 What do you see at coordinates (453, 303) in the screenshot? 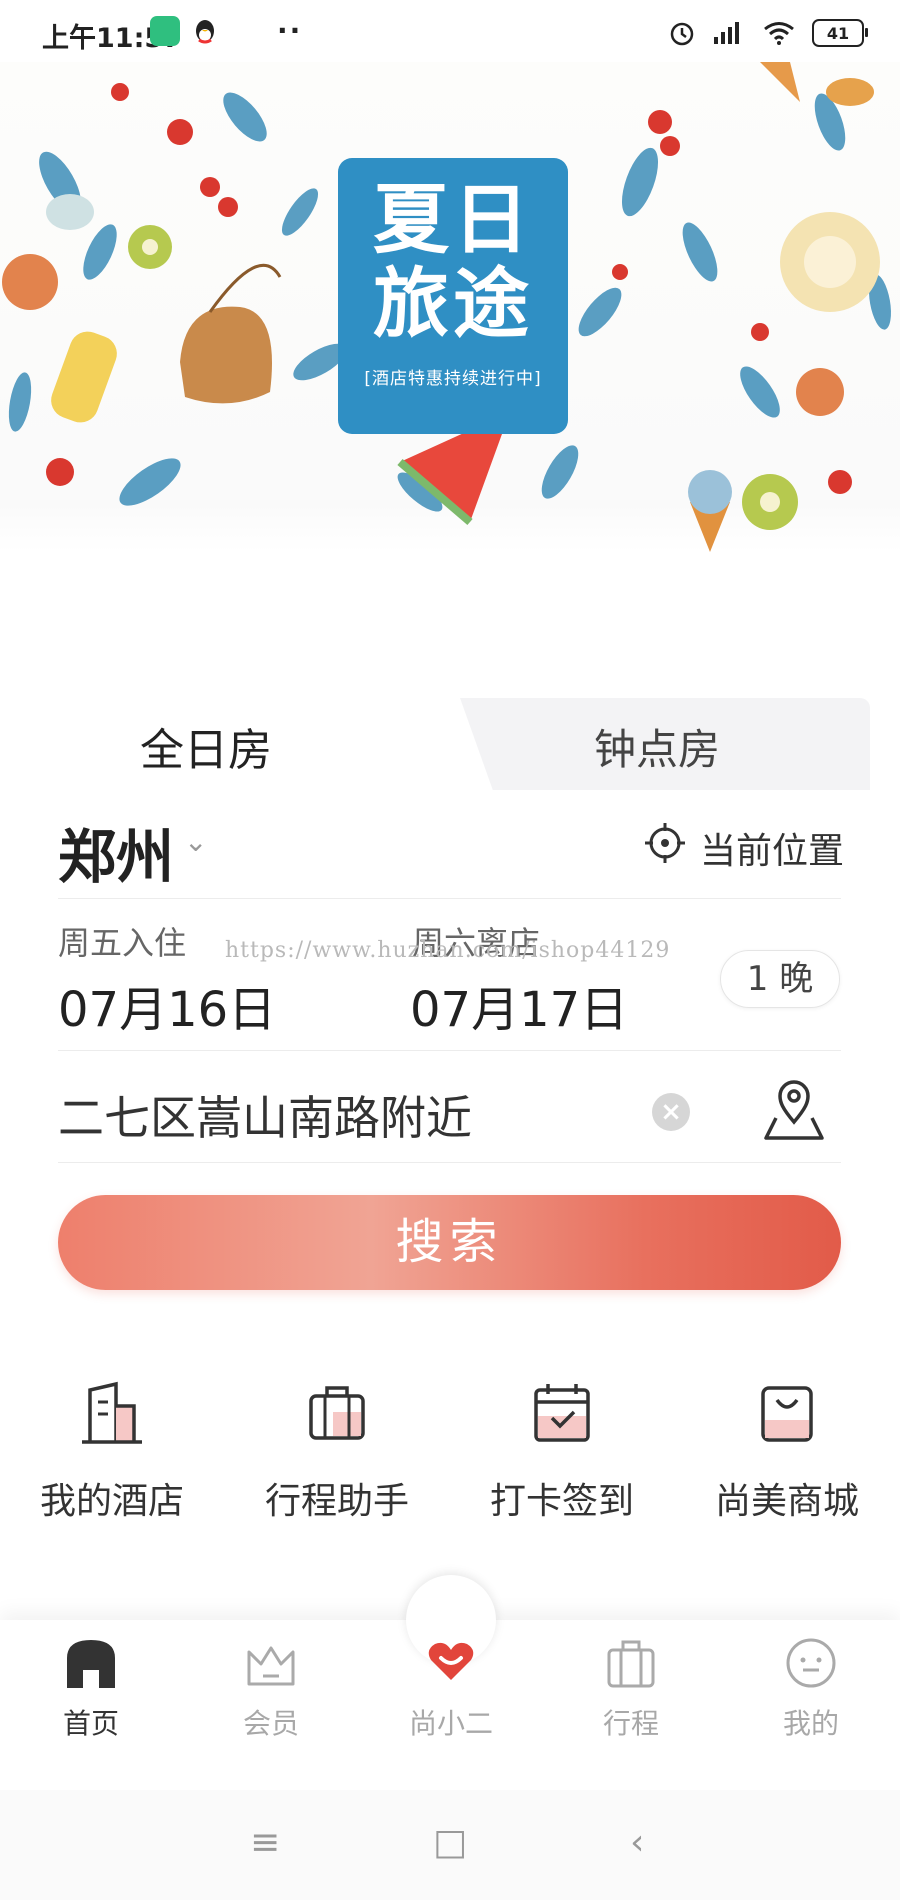
I see `banner-title-line2: 旅途` at bounding box center [453, 303].